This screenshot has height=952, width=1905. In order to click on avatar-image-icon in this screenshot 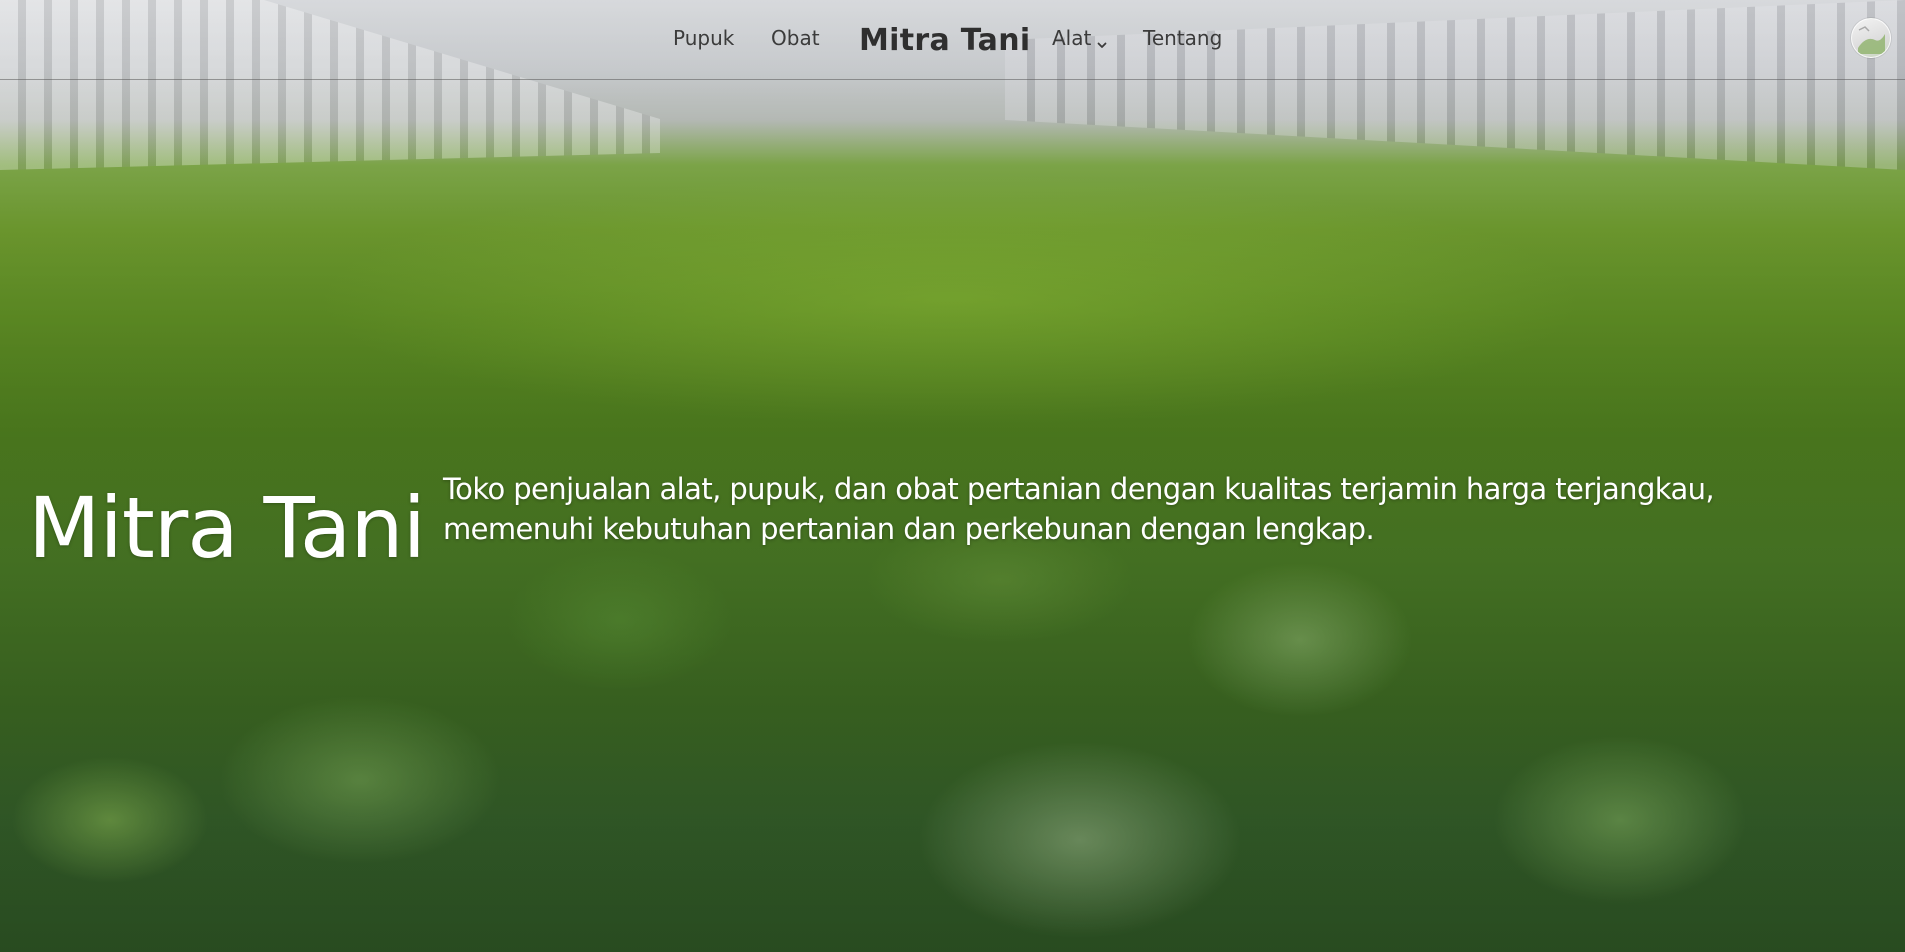, I will do `click(1871, 40)`.